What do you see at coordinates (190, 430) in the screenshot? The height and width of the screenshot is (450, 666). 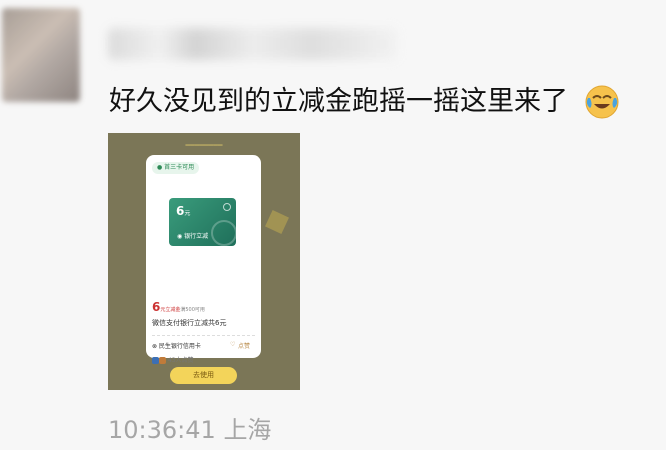 I see `timestamp: 10:36:41 上海` at bounding box center [190, 430].